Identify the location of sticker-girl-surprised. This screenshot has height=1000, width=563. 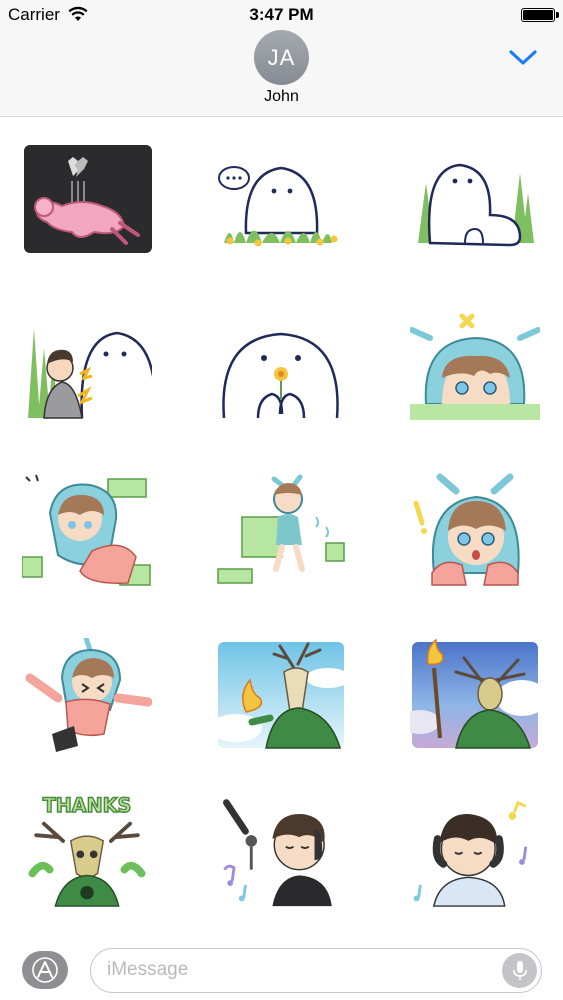
(475, 530).